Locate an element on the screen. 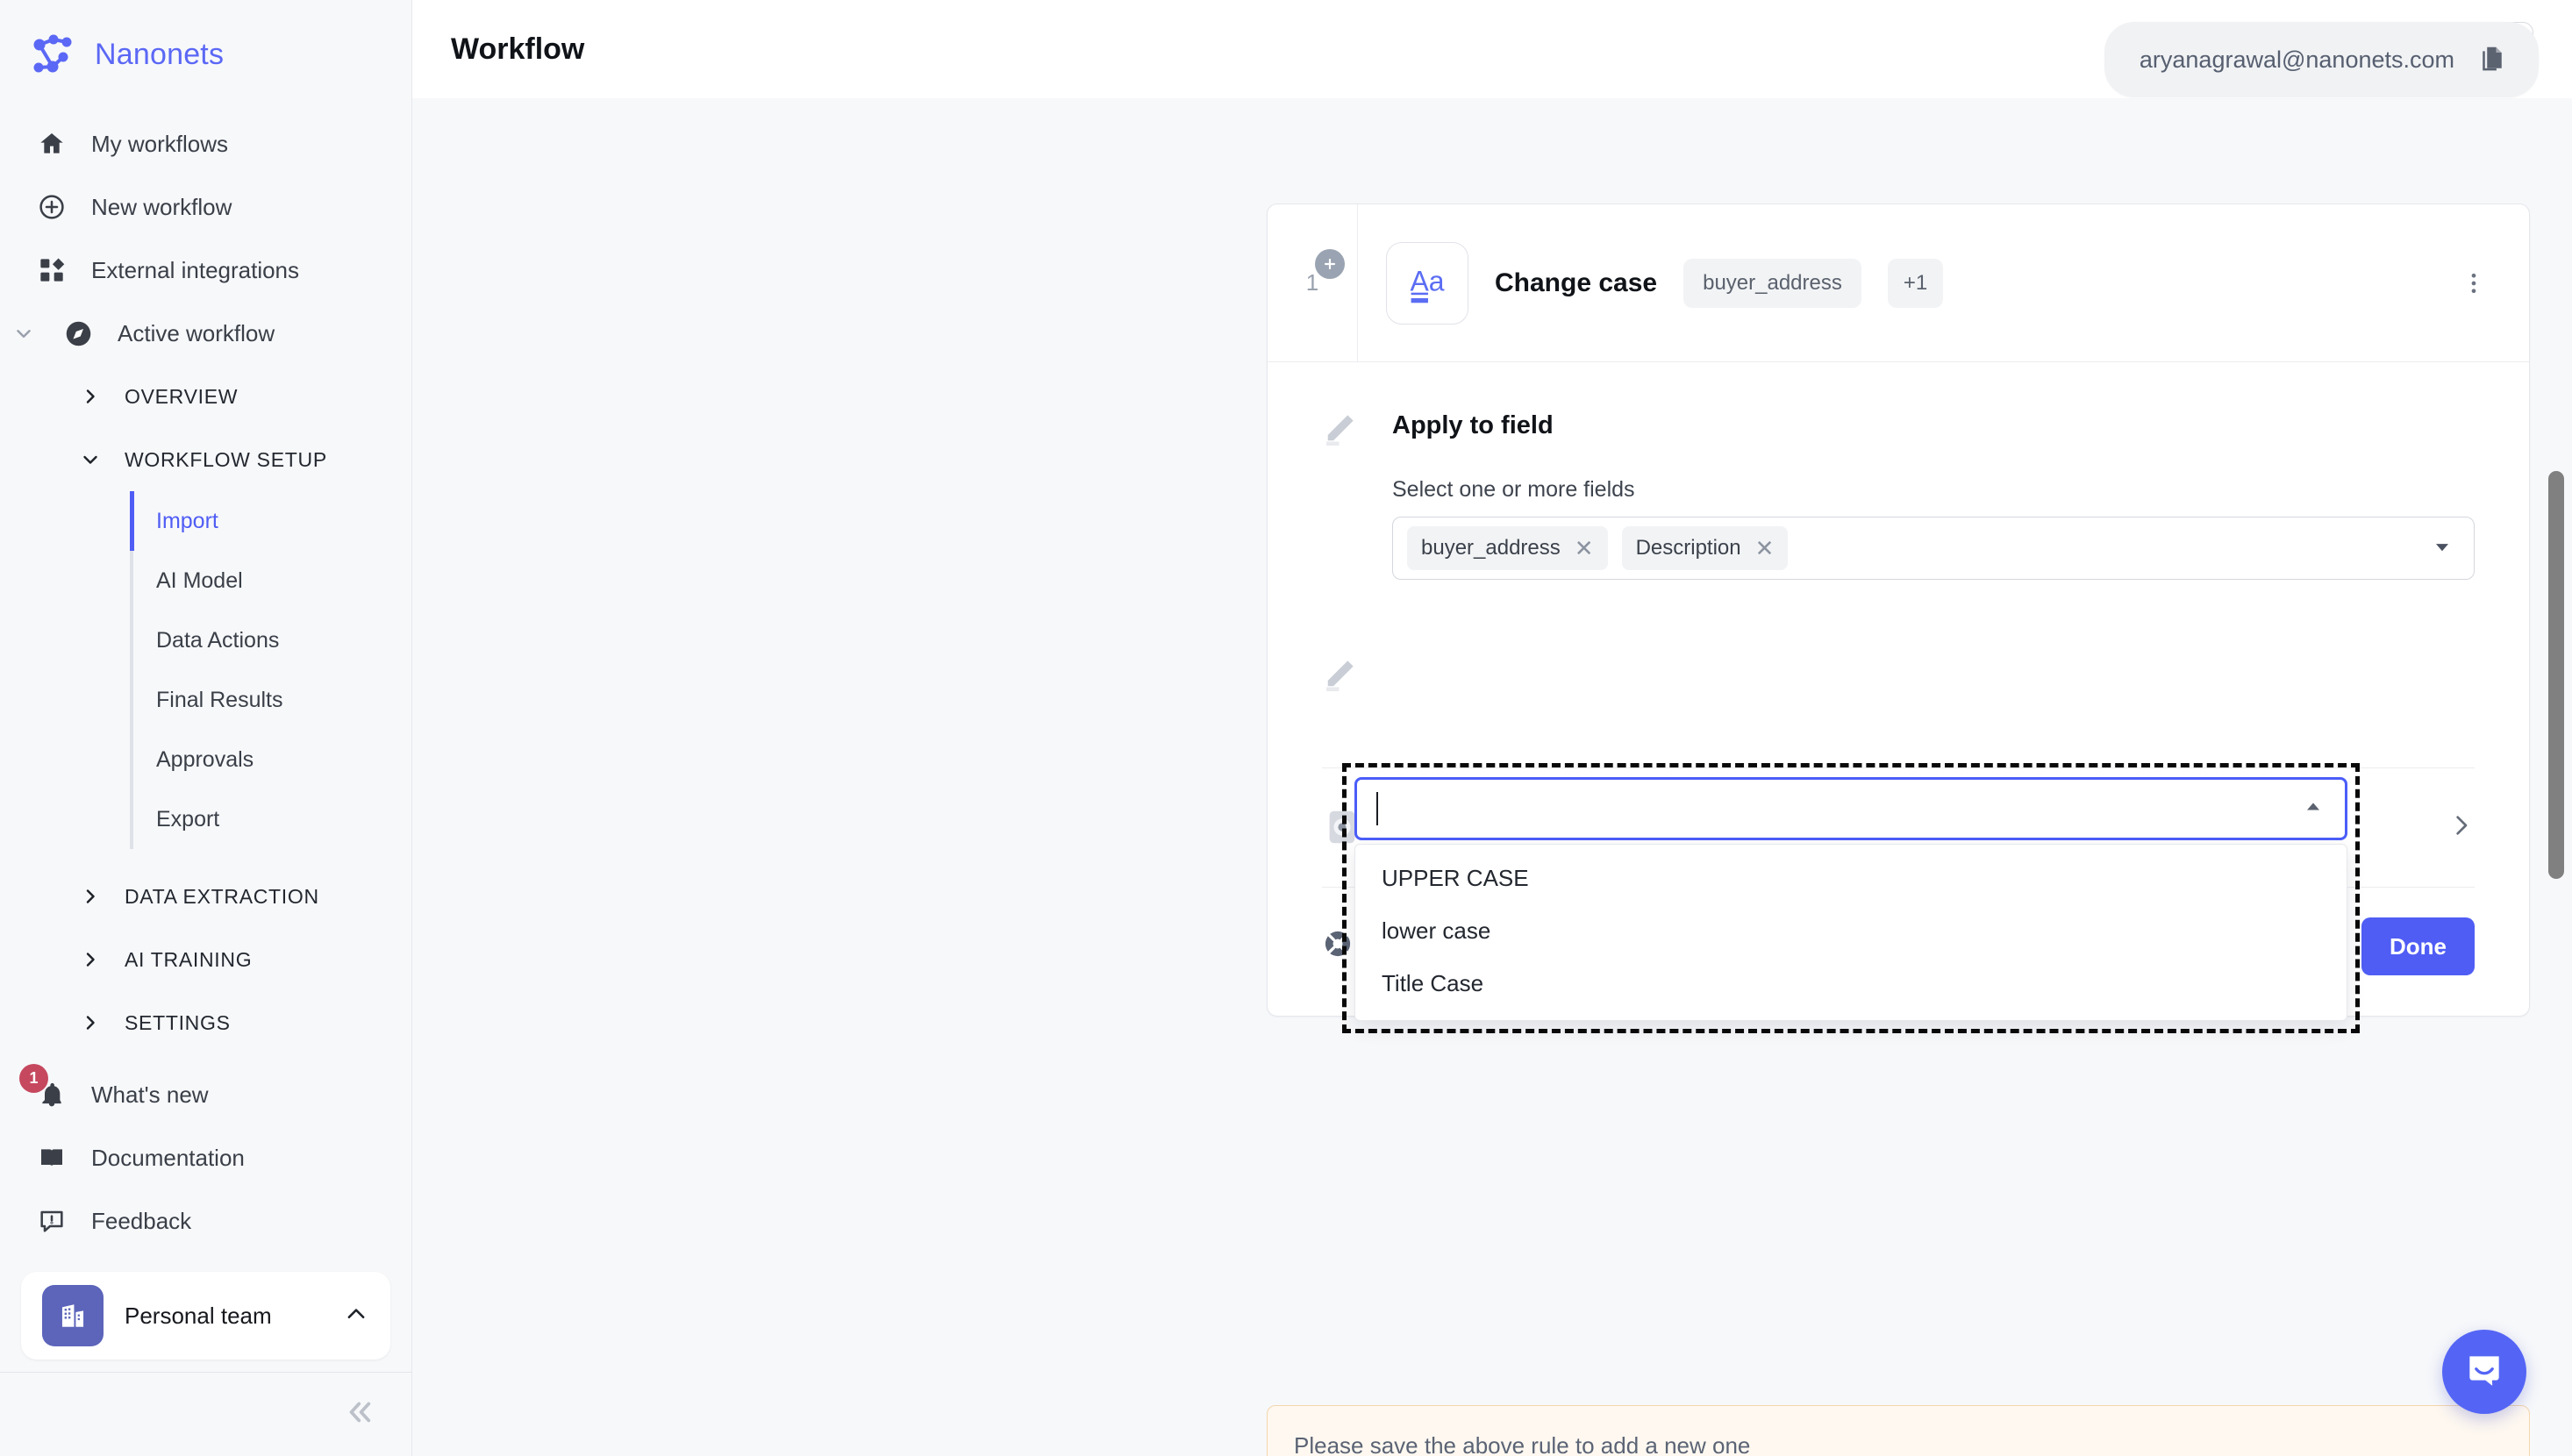  sidebar-item-data-actions: Data Actions is located at coordinates (270, 640).